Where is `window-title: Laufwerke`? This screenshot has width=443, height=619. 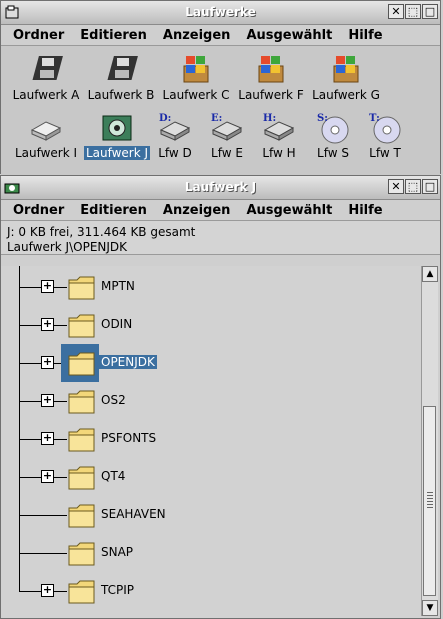 window-title: Laufwerke is located at coordinates (220, 12).